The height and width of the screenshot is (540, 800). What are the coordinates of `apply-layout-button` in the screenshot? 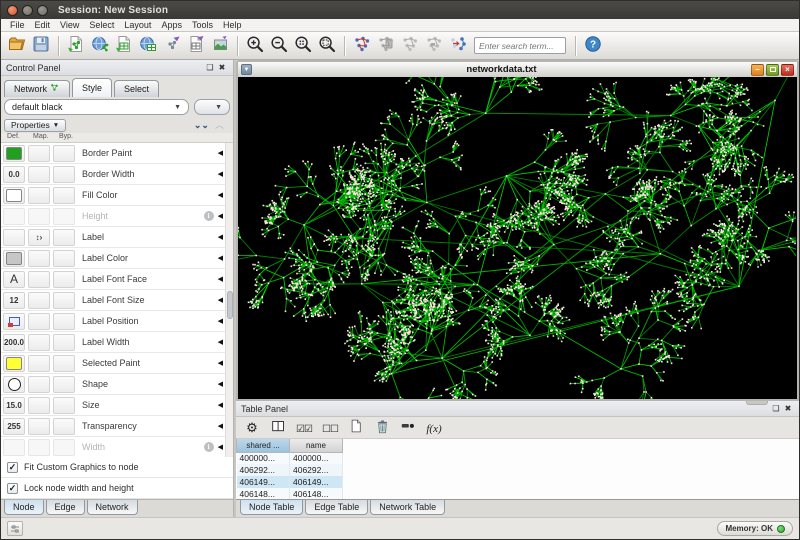 It's located at (362, 46).